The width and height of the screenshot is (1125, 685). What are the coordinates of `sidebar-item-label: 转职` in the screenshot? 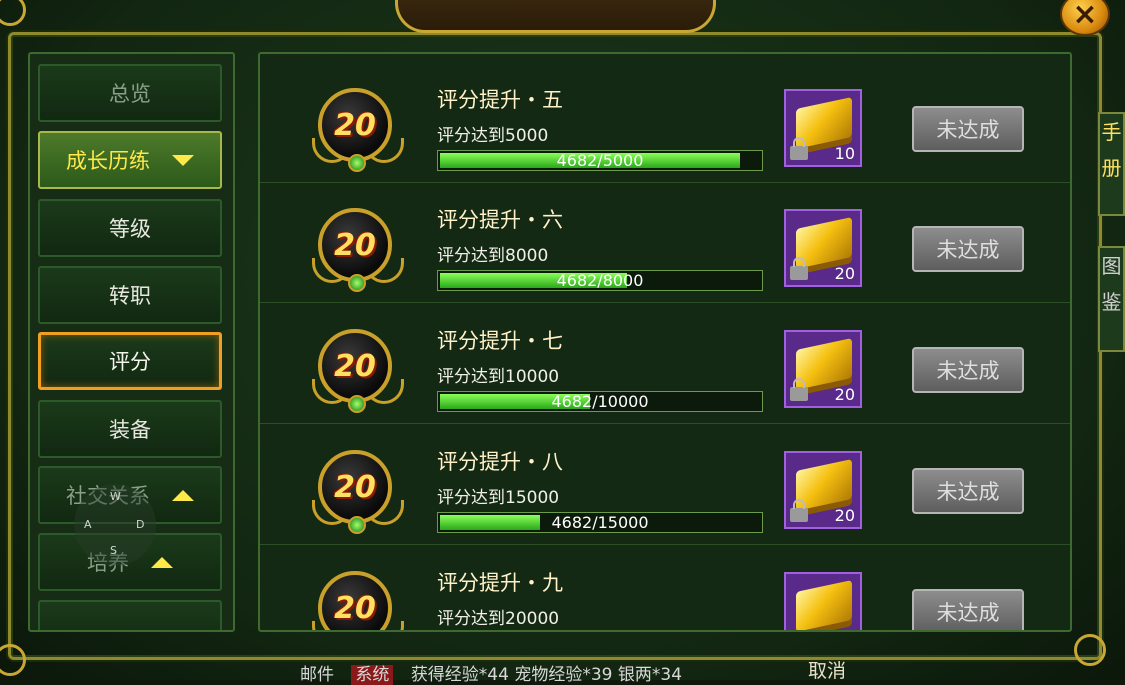 It's located at (130, 296).